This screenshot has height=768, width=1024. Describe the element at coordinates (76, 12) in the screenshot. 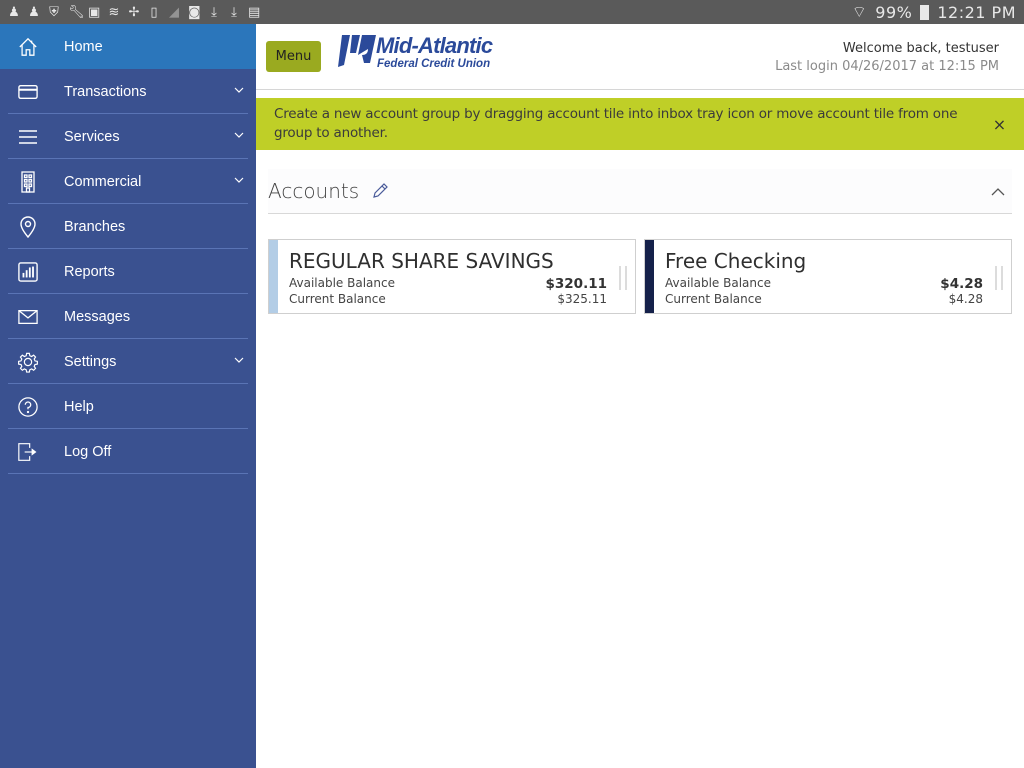

I see `wrench-icon: 🔧︎` at that location.